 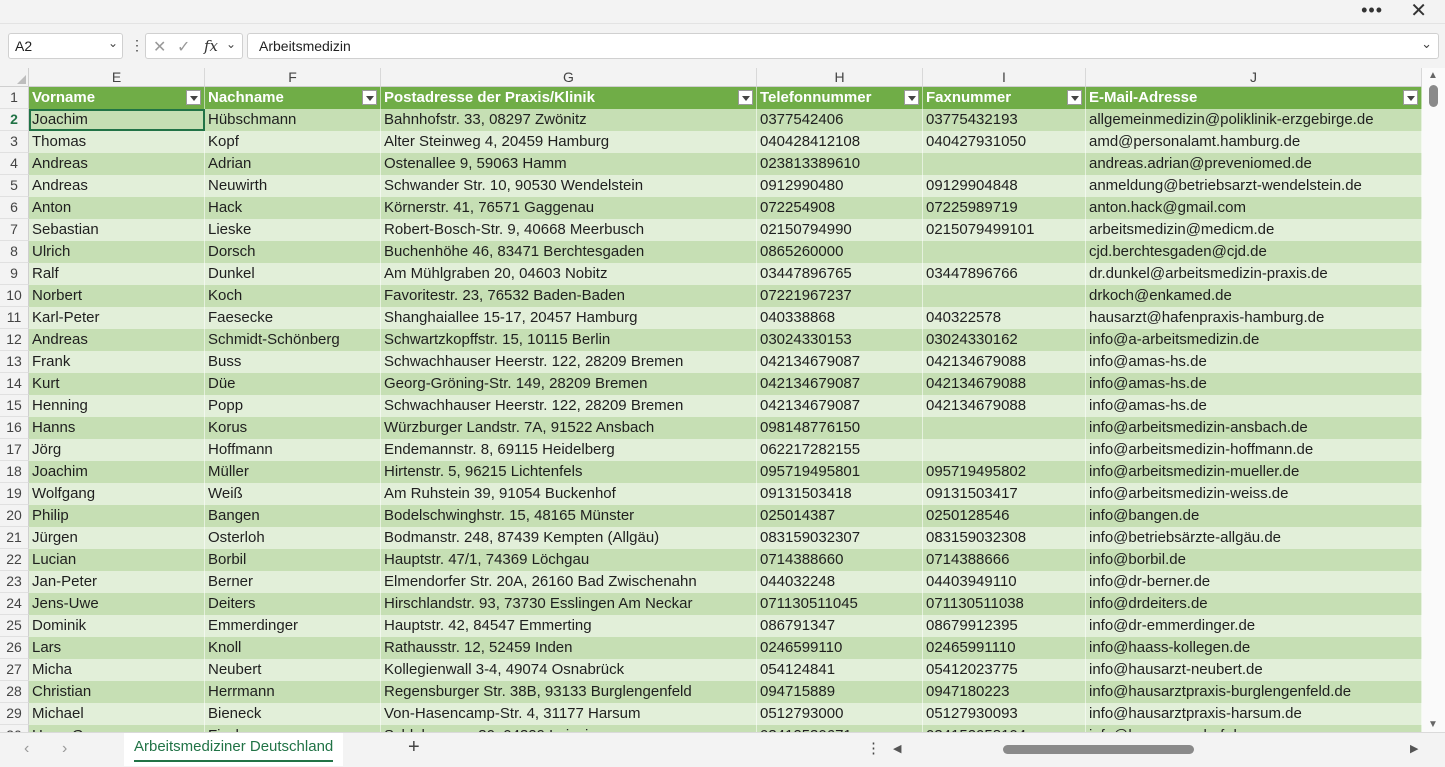 What do you see at coordinates (1004, 164) in the screenshot?
I see `cell-i` at bounding box center [1004, 164].